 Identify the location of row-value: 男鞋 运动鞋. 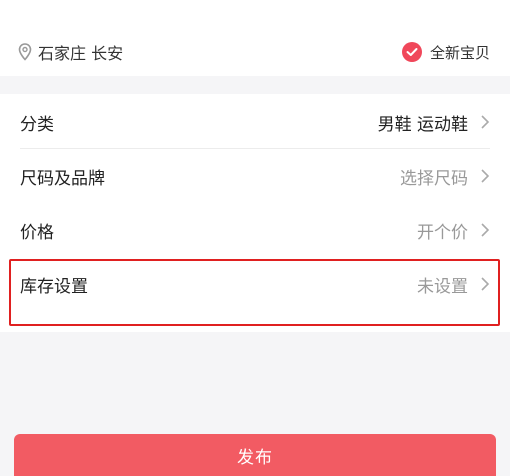
(422, 125).